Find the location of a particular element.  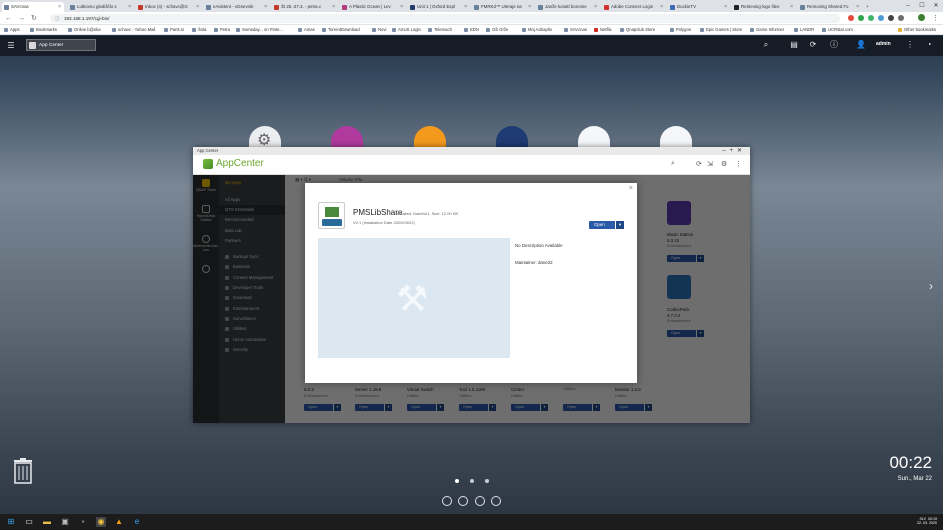

bookmark: OŠ Grže is located at coordinates (497, 30).